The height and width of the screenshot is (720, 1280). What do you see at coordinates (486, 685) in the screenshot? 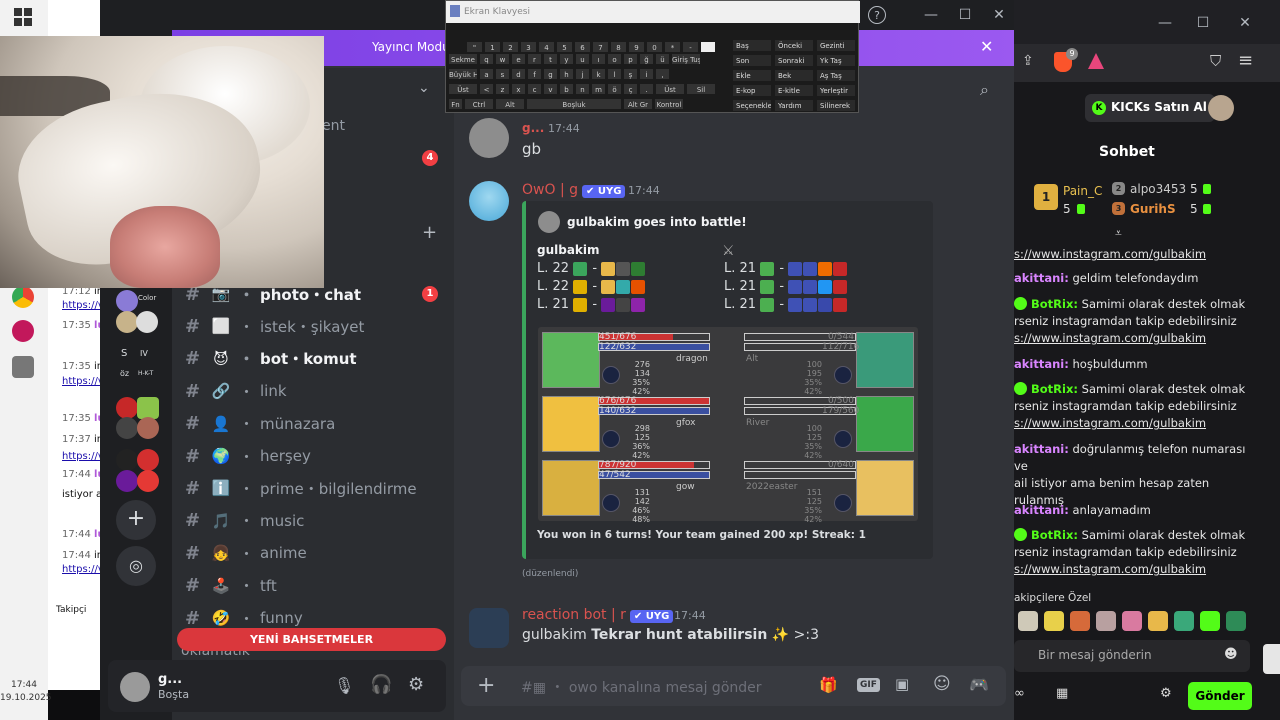
I see `add-attachment-icon: +` at bounding box center [486, 685].